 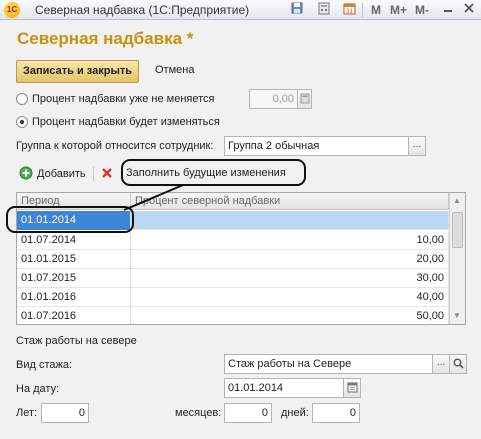 What do you see at coordinates (38, 389) in the screenshot?
I see `on-date-label: На дату:` at bounding box center [38, 389].